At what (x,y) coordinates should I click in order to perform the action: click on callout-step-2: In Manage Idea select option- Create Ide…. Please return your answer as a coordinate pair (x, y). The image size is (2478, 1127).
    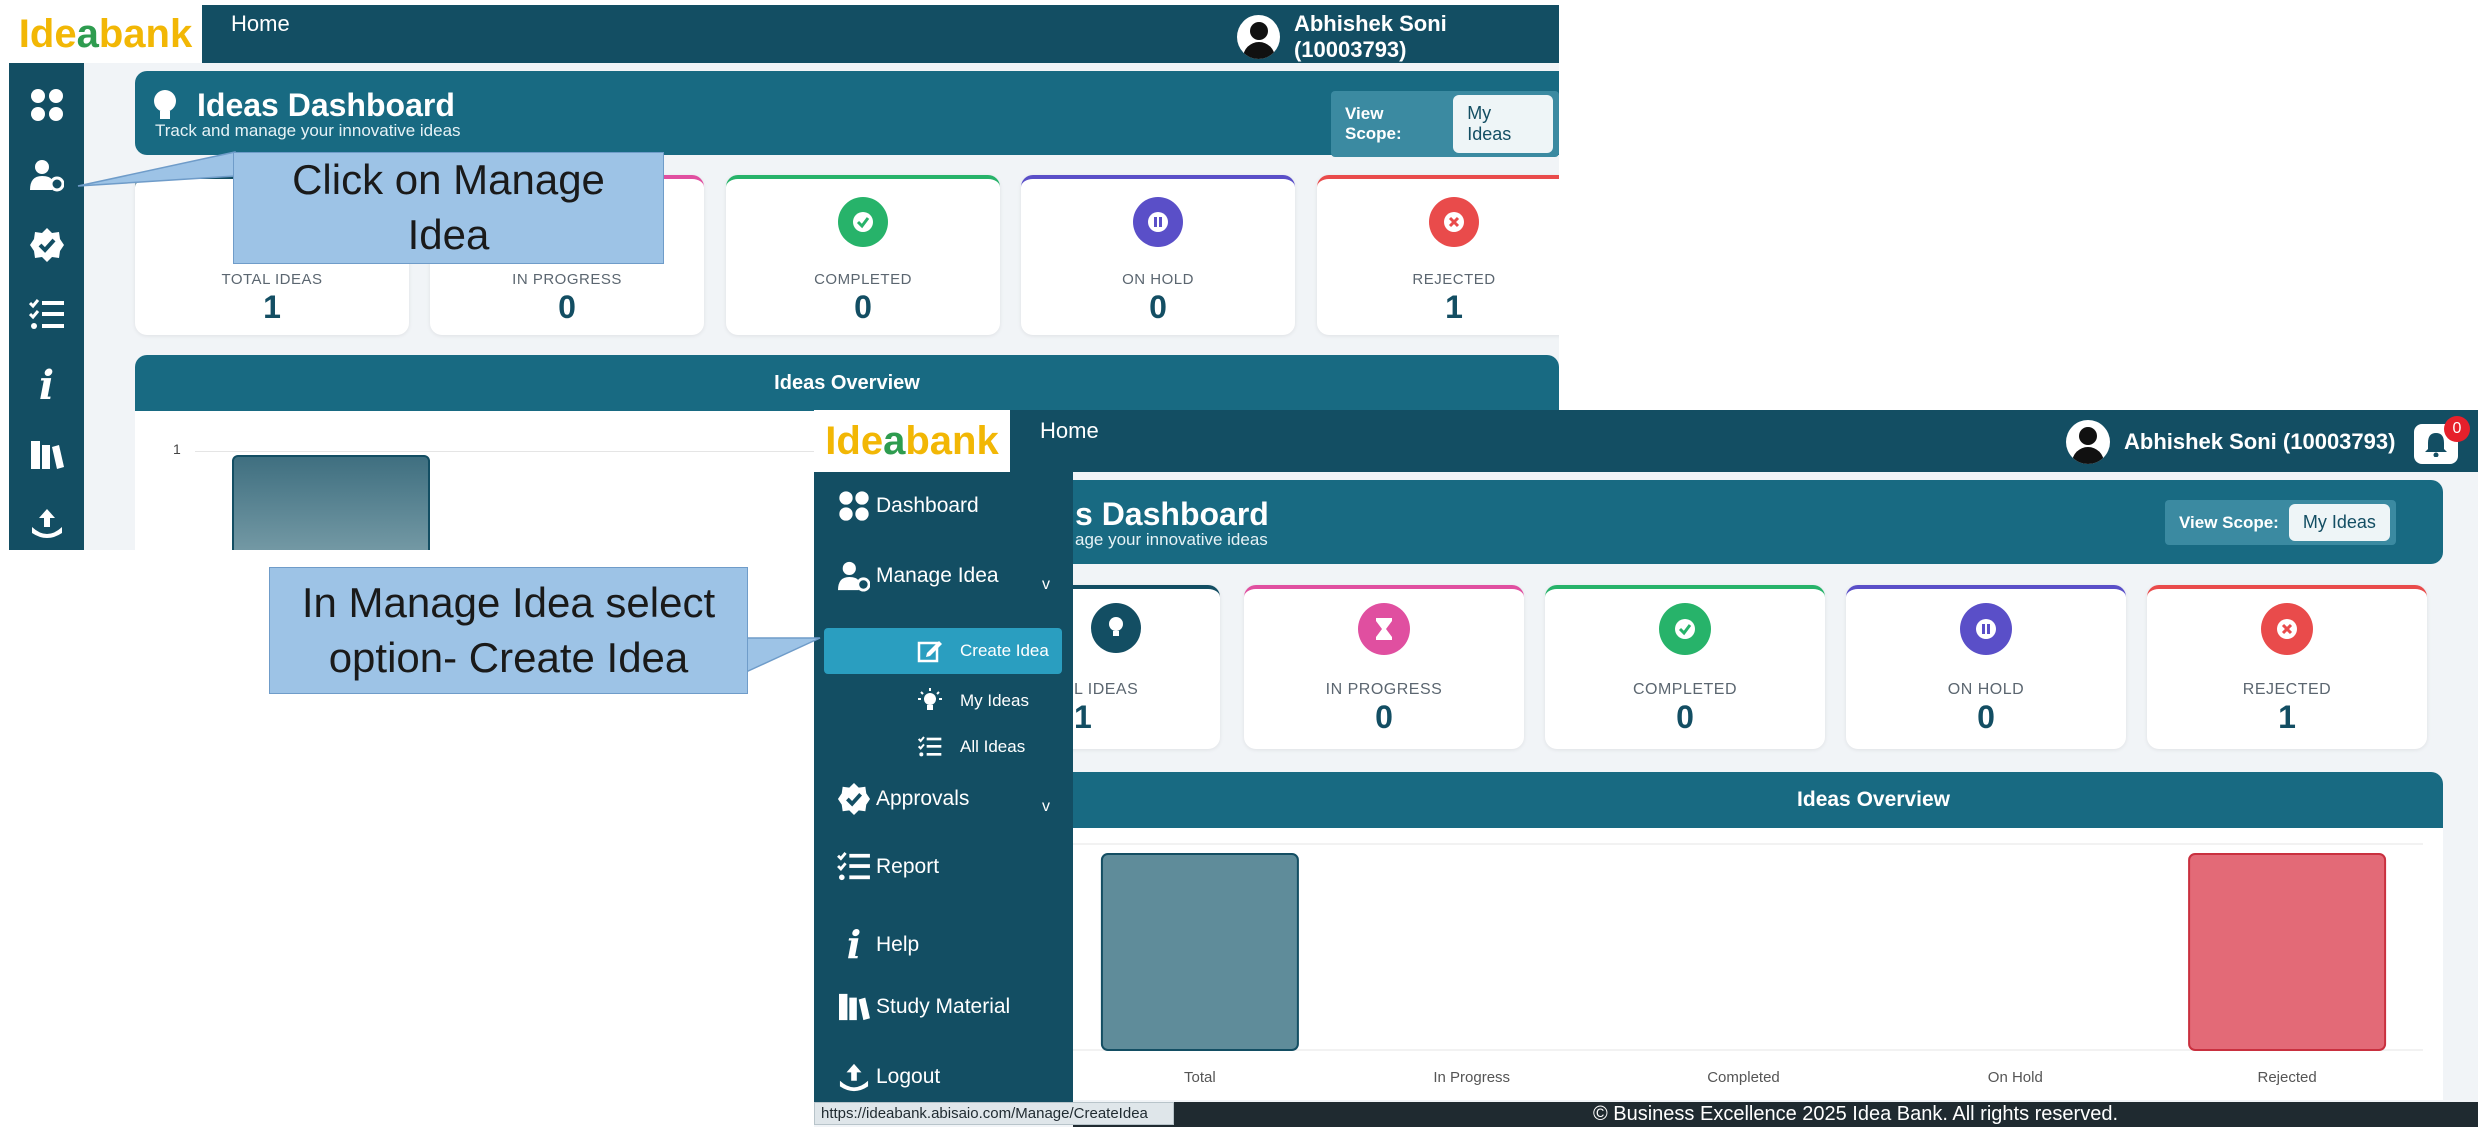
    Looking at the image, I should click on (508, 630).